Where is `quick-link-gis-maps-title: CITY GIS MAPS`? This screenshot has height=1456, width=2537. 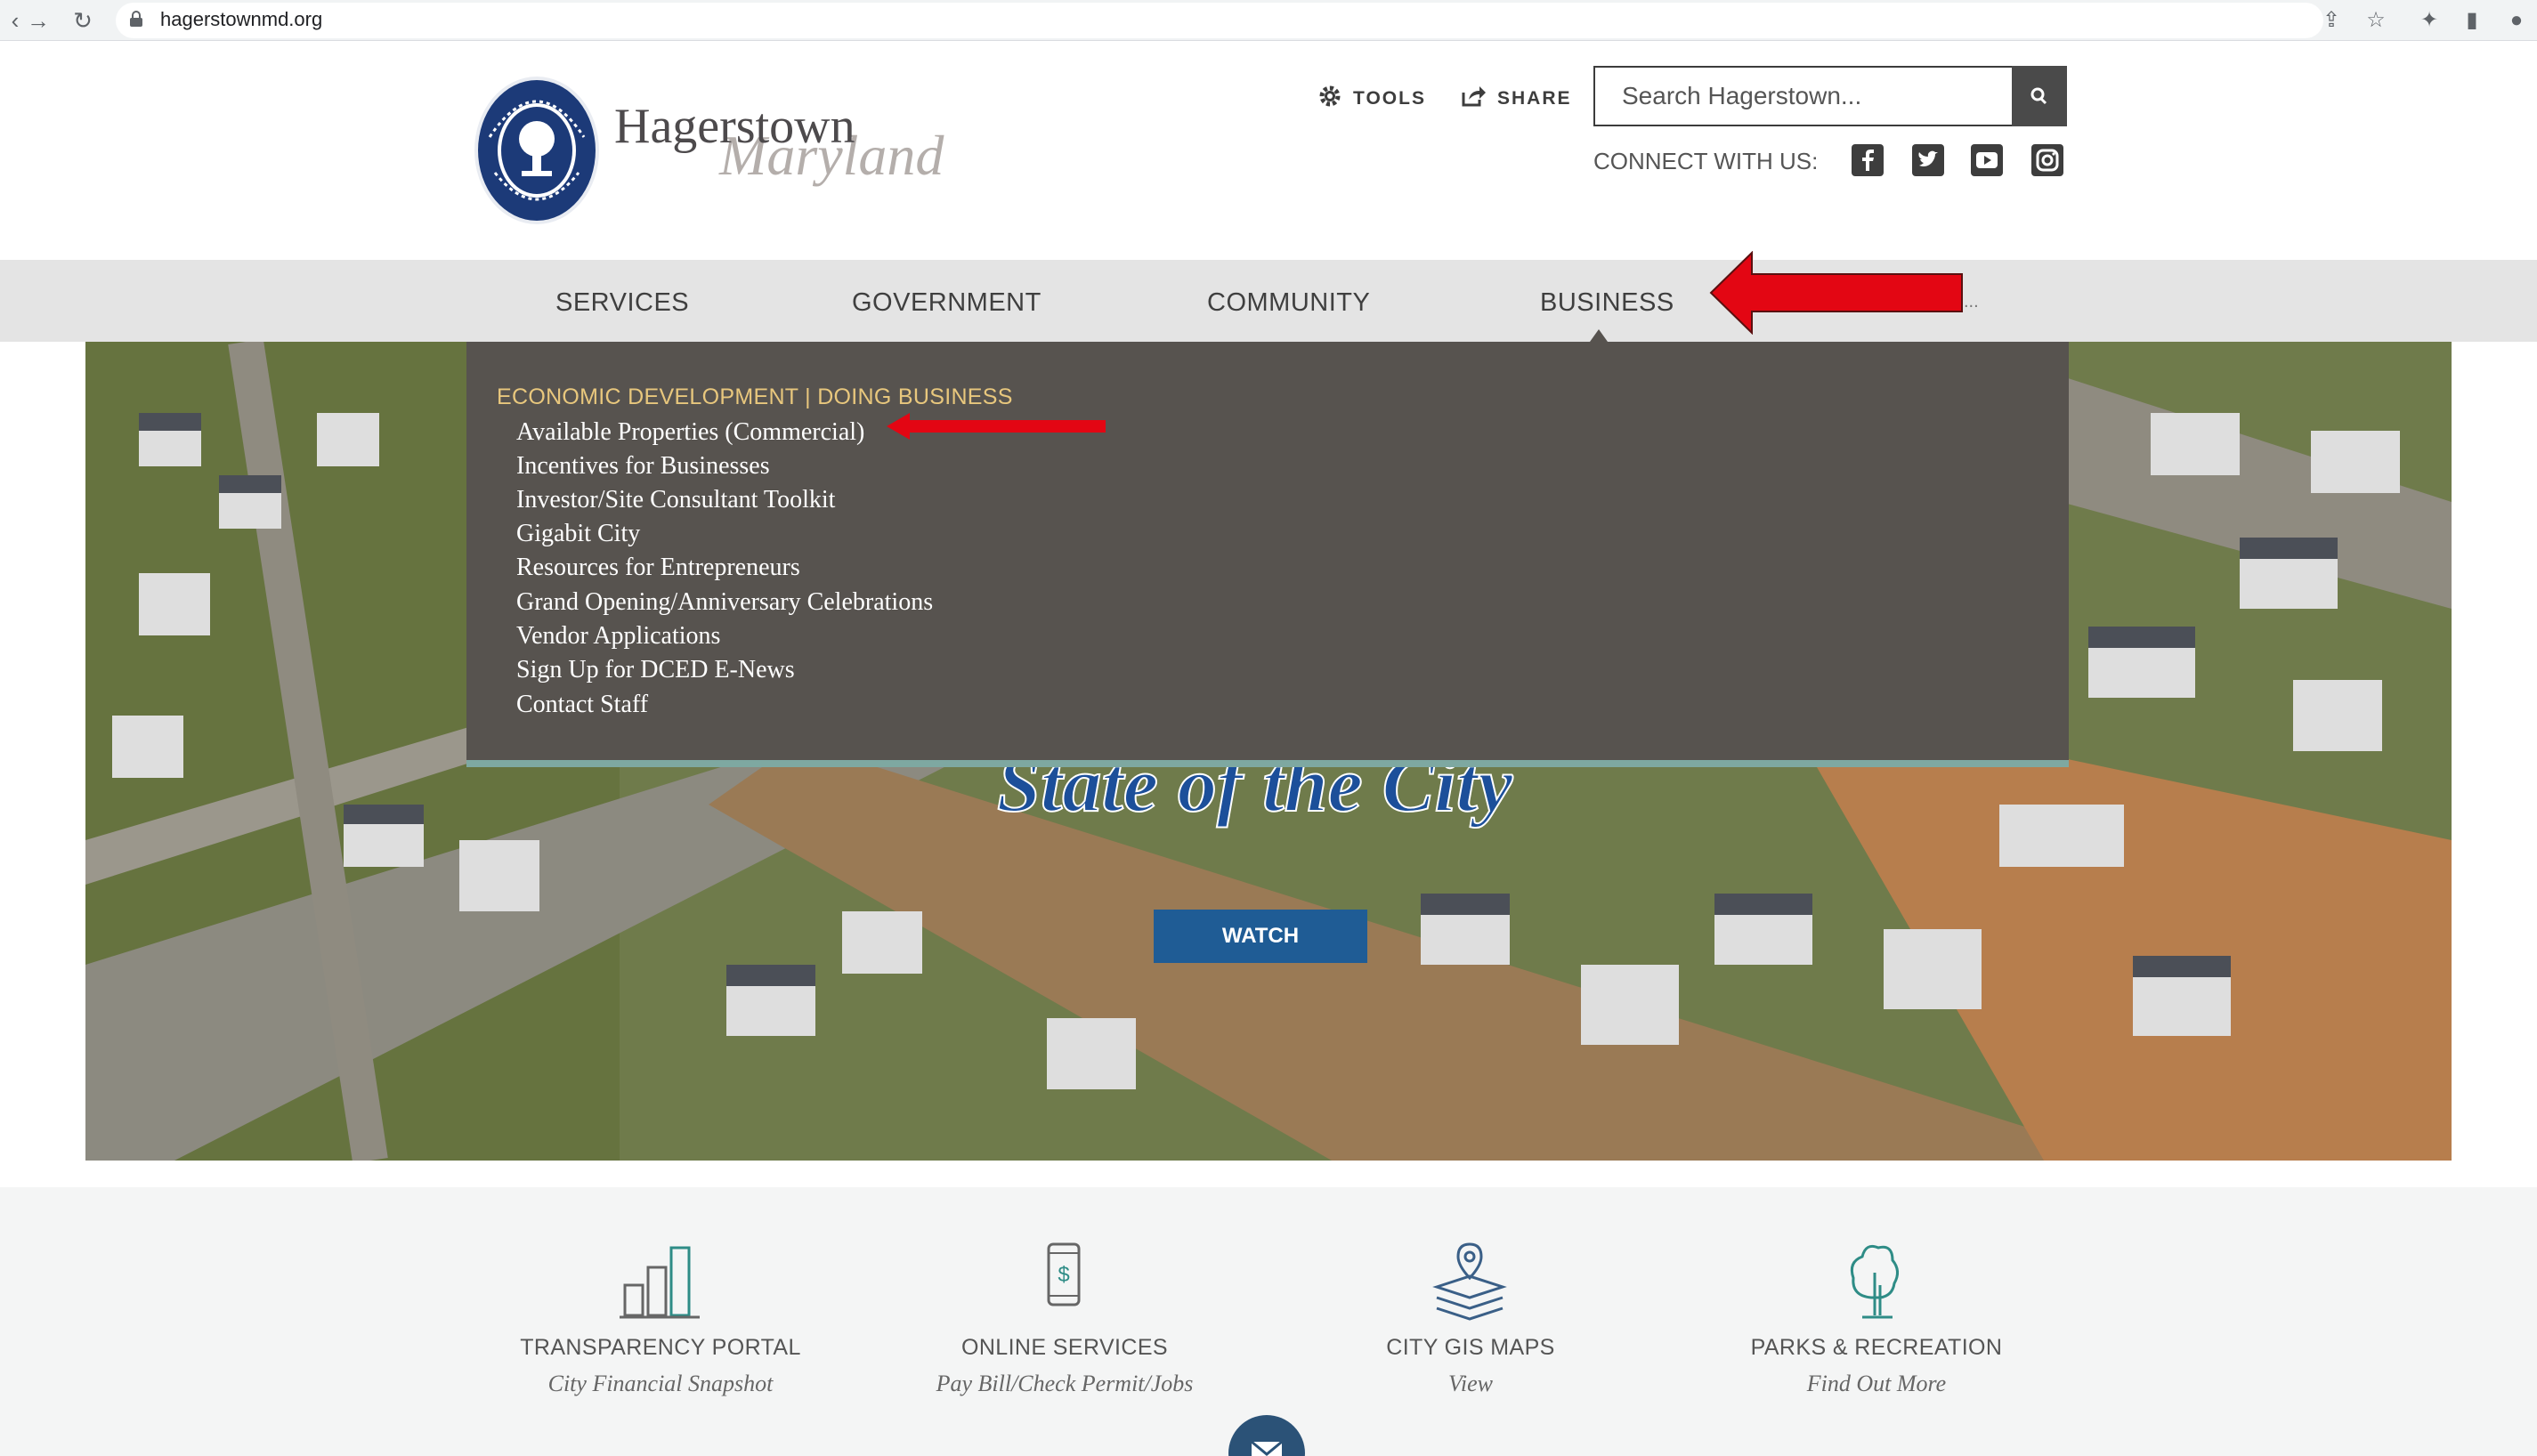
quick-link-gis-maps-title: CITY GIS MAPS is located at coordinates (1471, 1348).